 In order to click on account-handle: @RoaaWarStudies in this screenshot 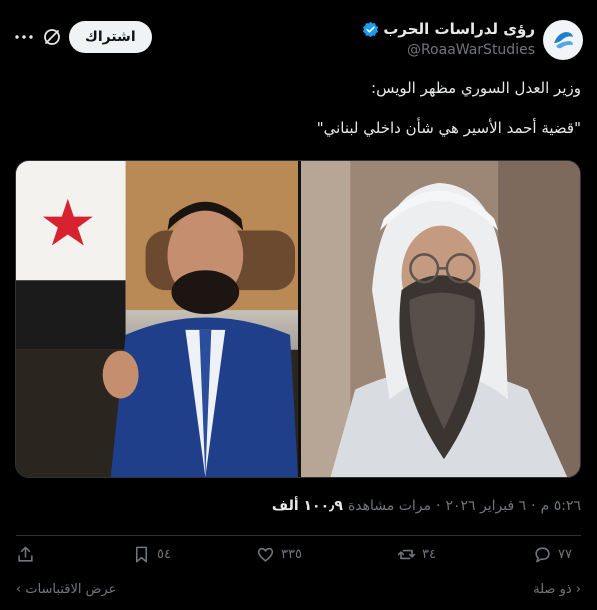, I will do `click(448, 50)`.